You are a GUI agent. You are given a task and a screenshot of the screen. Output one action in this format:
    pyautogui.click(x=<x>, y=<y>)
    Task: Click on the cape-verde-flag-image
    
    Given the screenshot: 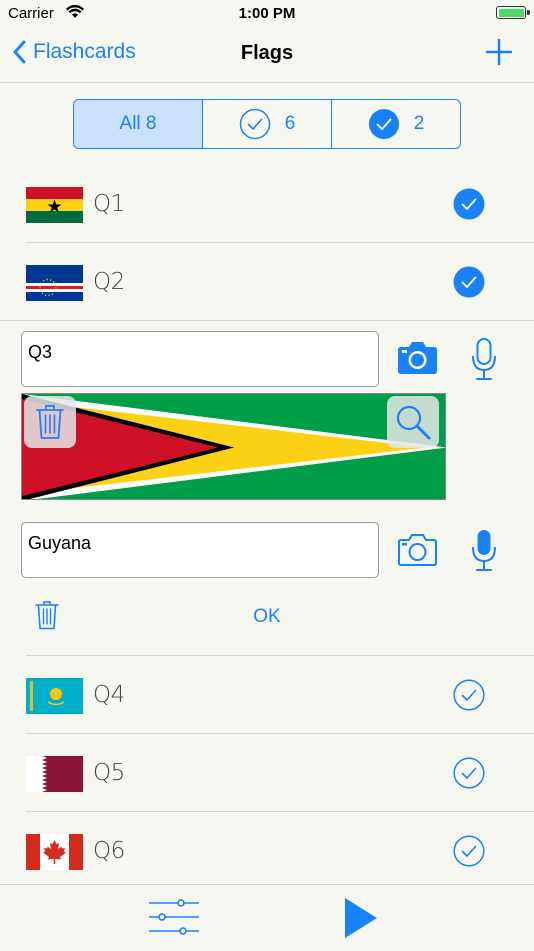 What is the action you would take?
    pyautogui.click(x=54, y=283)
    